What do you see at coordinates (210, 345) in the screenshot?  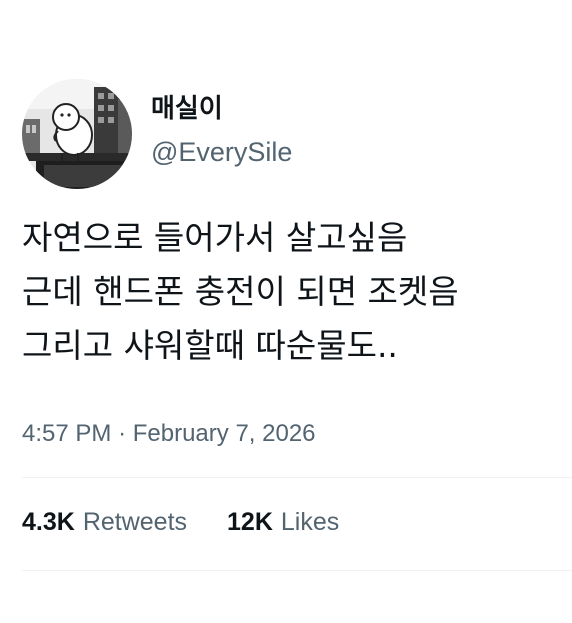 I see `tweet-text-line-3: 그리고 샤워할때 따순물도..` at bounding box center [210, 345].